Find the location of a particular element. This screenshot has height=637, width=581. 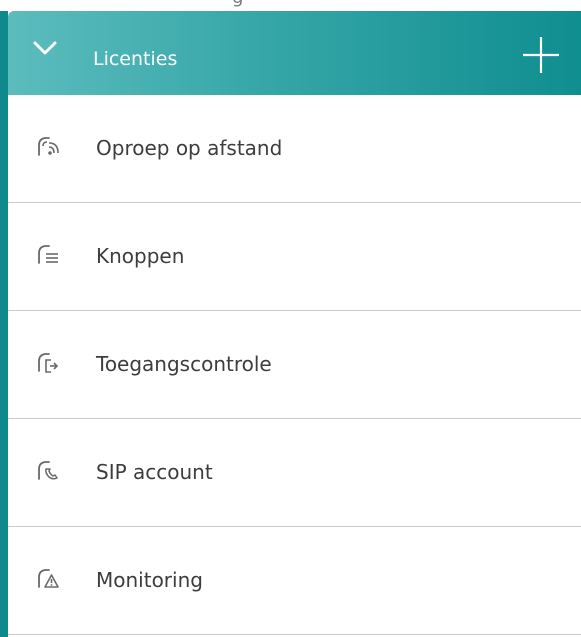

top-strip-text: g is located at coordinates (237, 4).